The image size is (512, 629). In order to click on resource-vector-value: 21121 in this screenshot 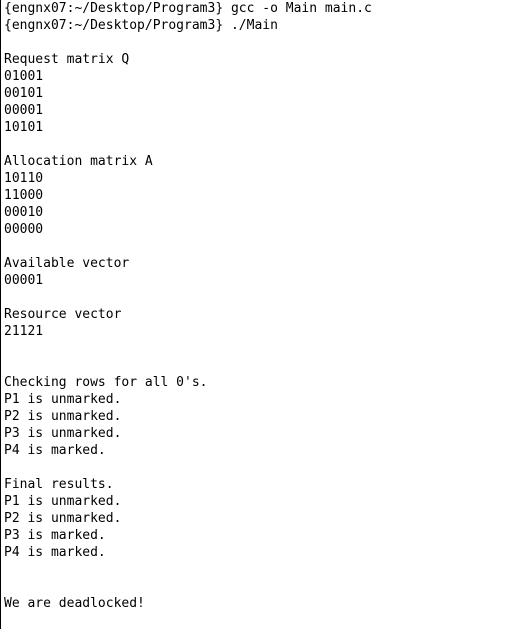, I will do `click(24, 331)`.